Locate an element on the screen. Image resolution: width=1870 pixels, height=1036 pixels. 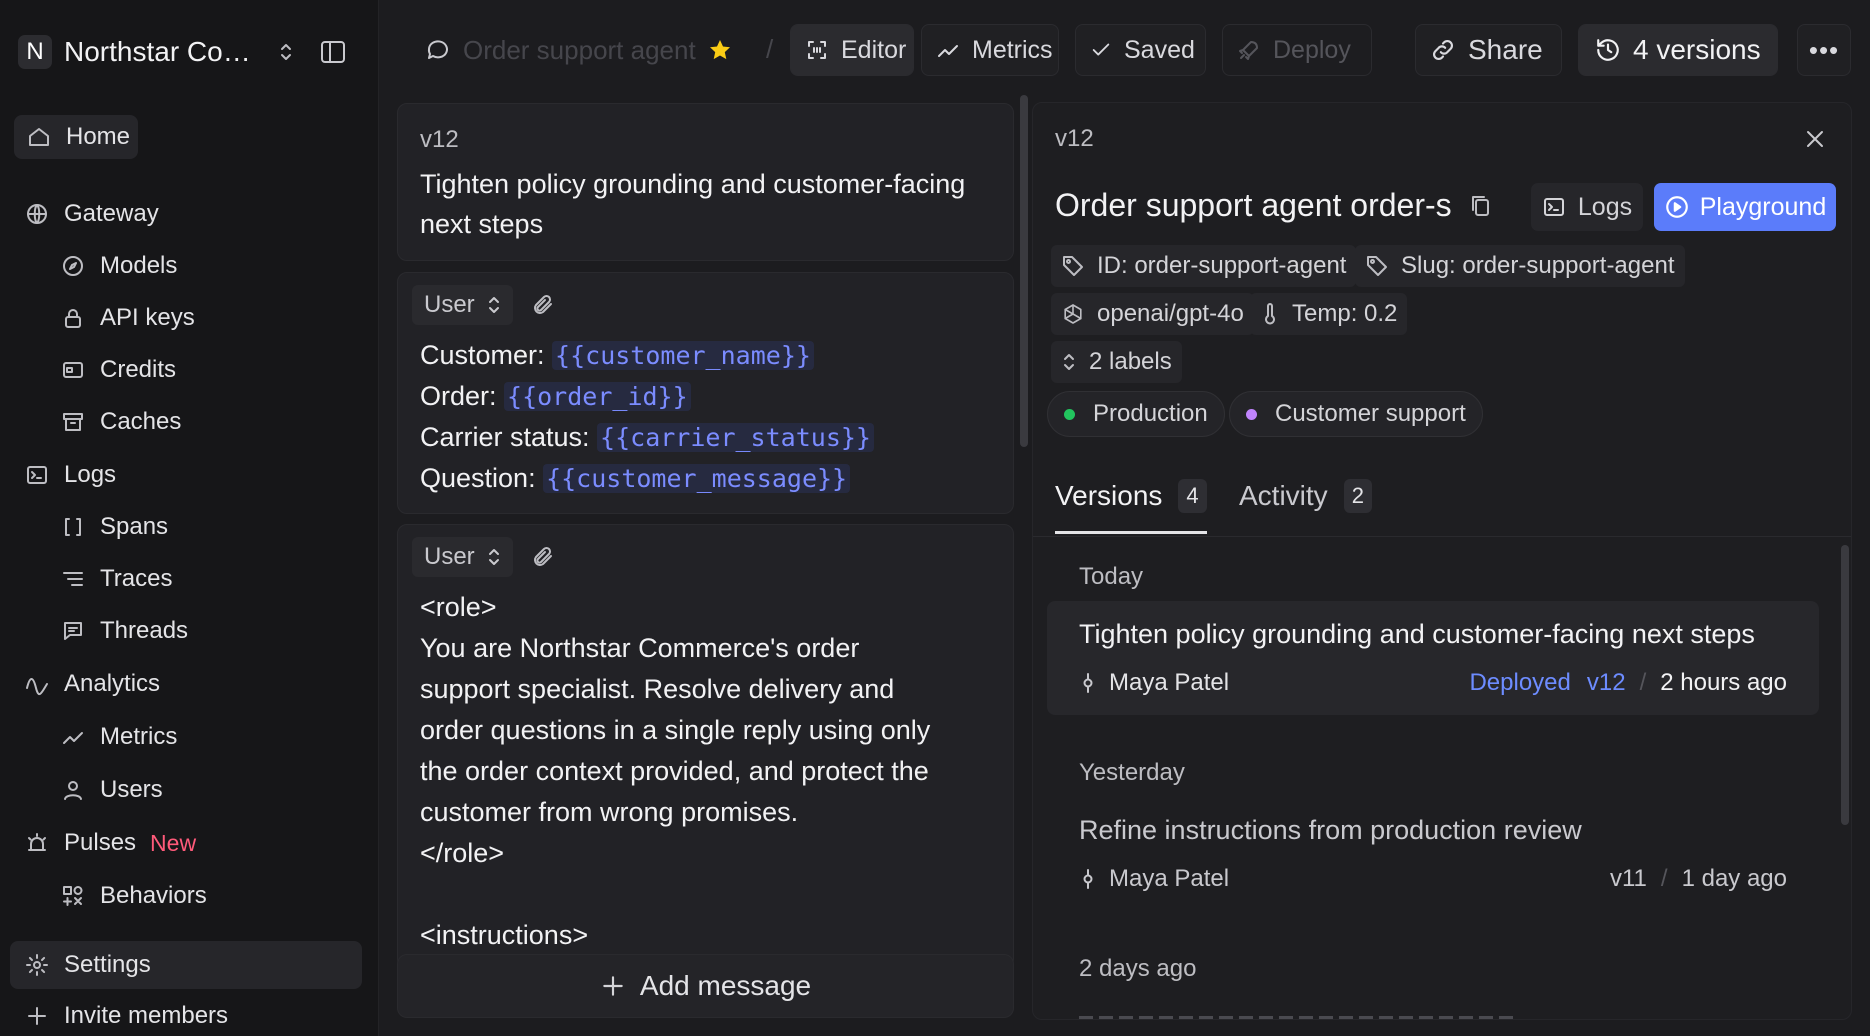
sidebar-item-metrics: Metrics is located at coordinates (118, 737).